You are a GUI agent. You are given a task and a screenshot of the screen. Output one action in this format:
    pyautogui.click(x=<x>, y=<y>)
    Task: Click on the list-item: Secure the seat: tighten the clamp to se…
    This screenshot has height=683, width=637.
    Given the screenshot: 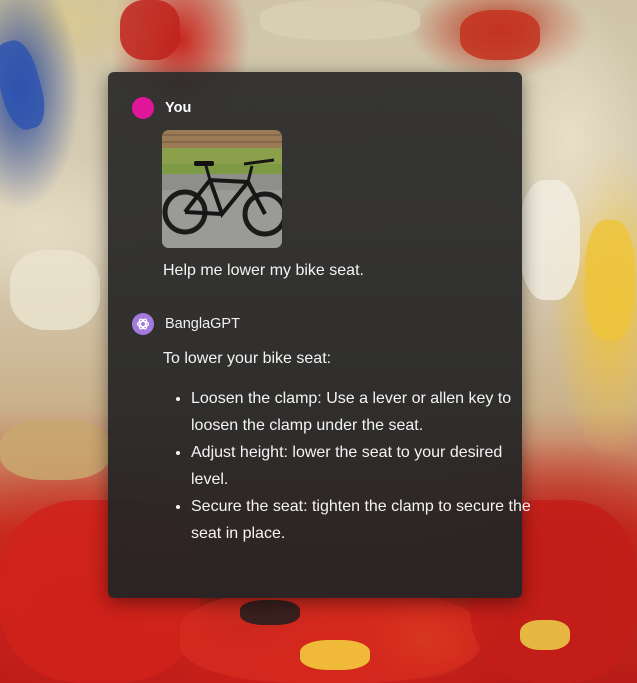 What is the action you would take?
    pyautogui.click(x=361, y=520)
    